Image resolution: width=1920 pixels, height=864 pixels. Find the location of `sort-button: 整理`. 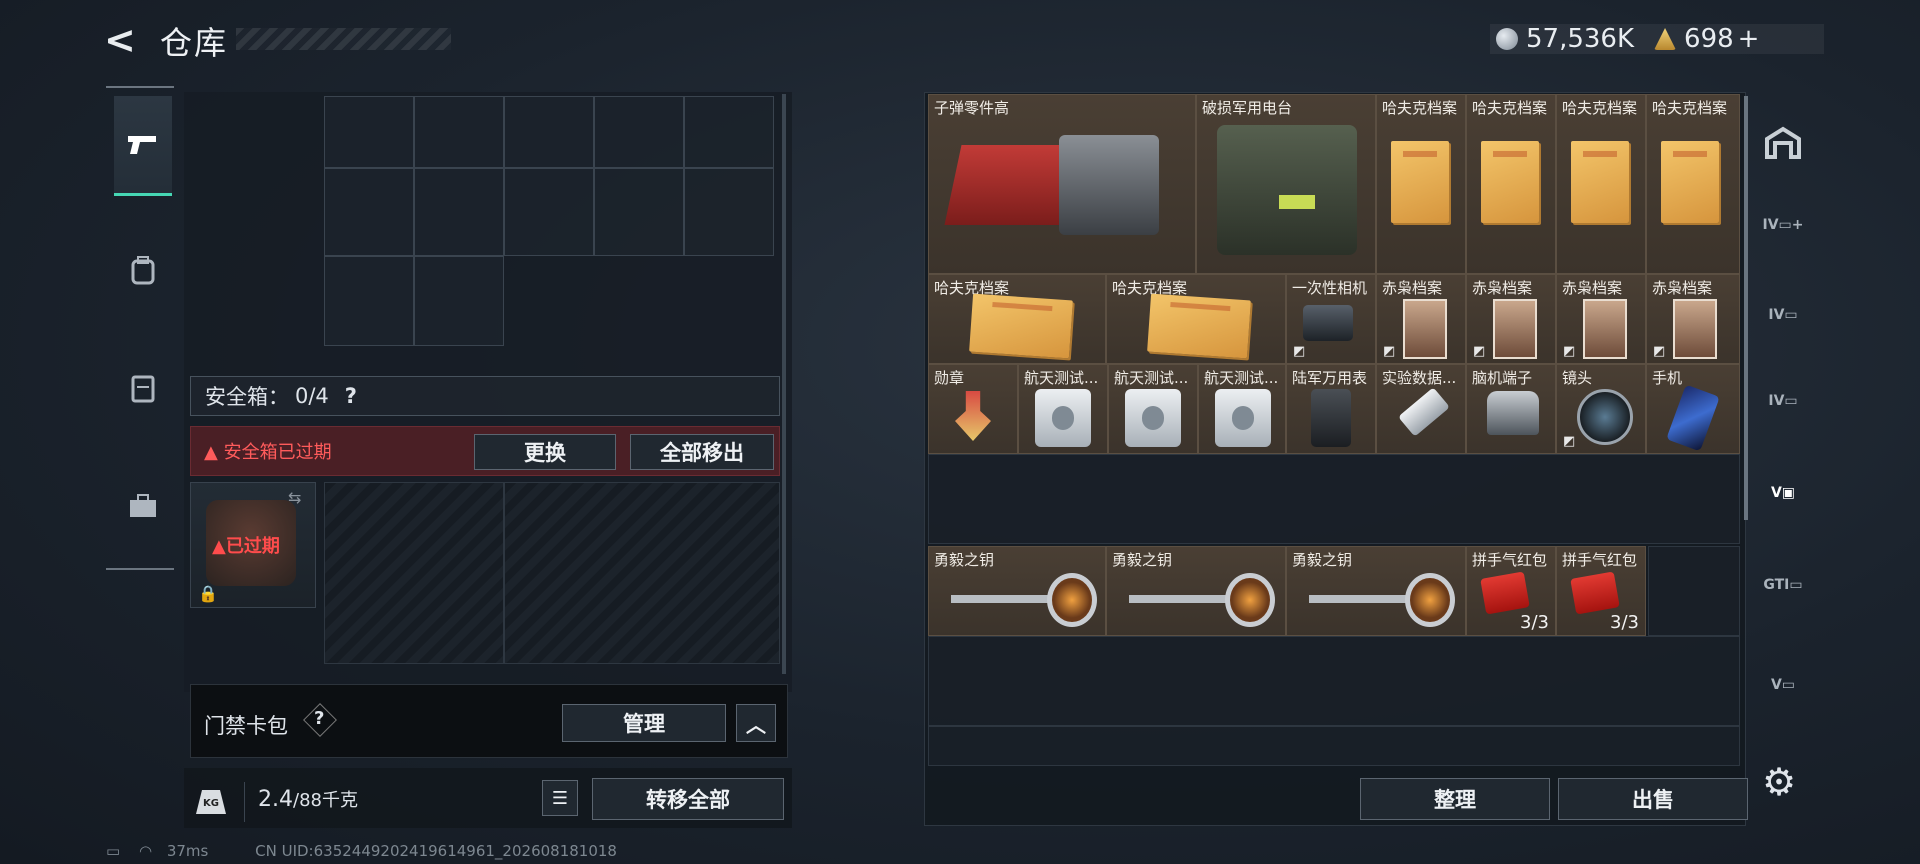

sort-button: 整理 is located at coordinates (1455, 799).